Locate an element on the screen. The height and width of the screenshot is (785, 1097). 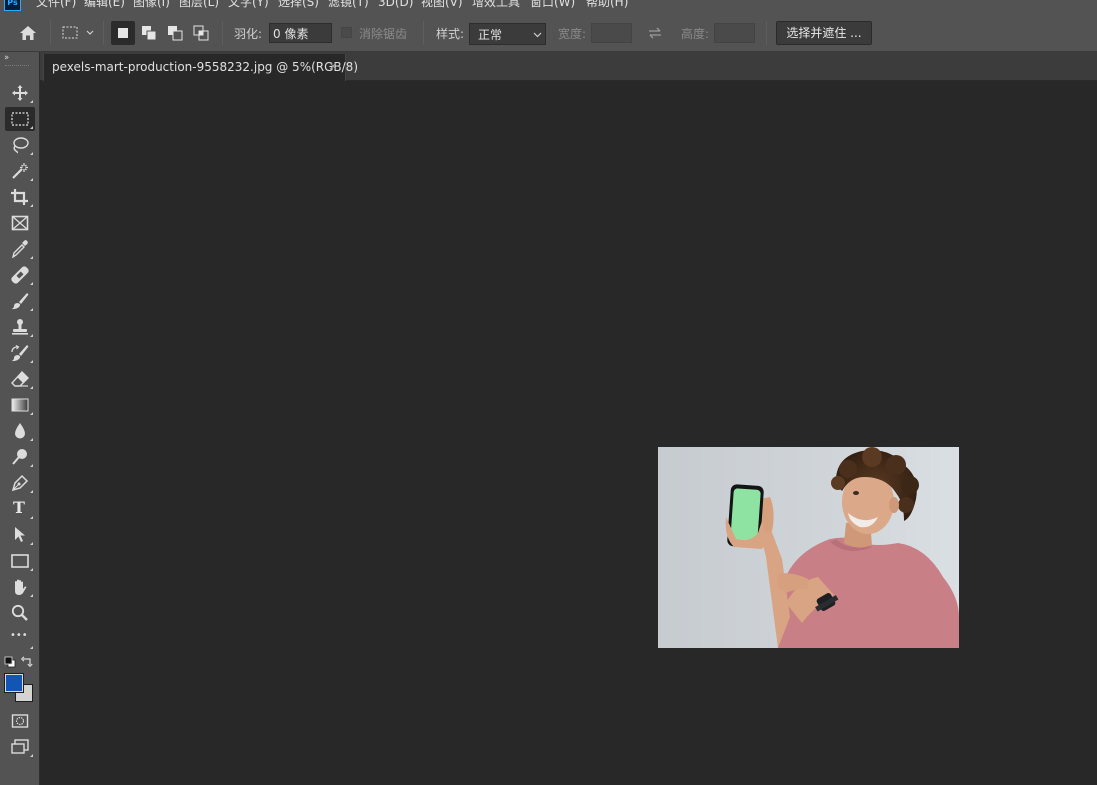
eyedropper-tool is located at coordinates (20, 249).